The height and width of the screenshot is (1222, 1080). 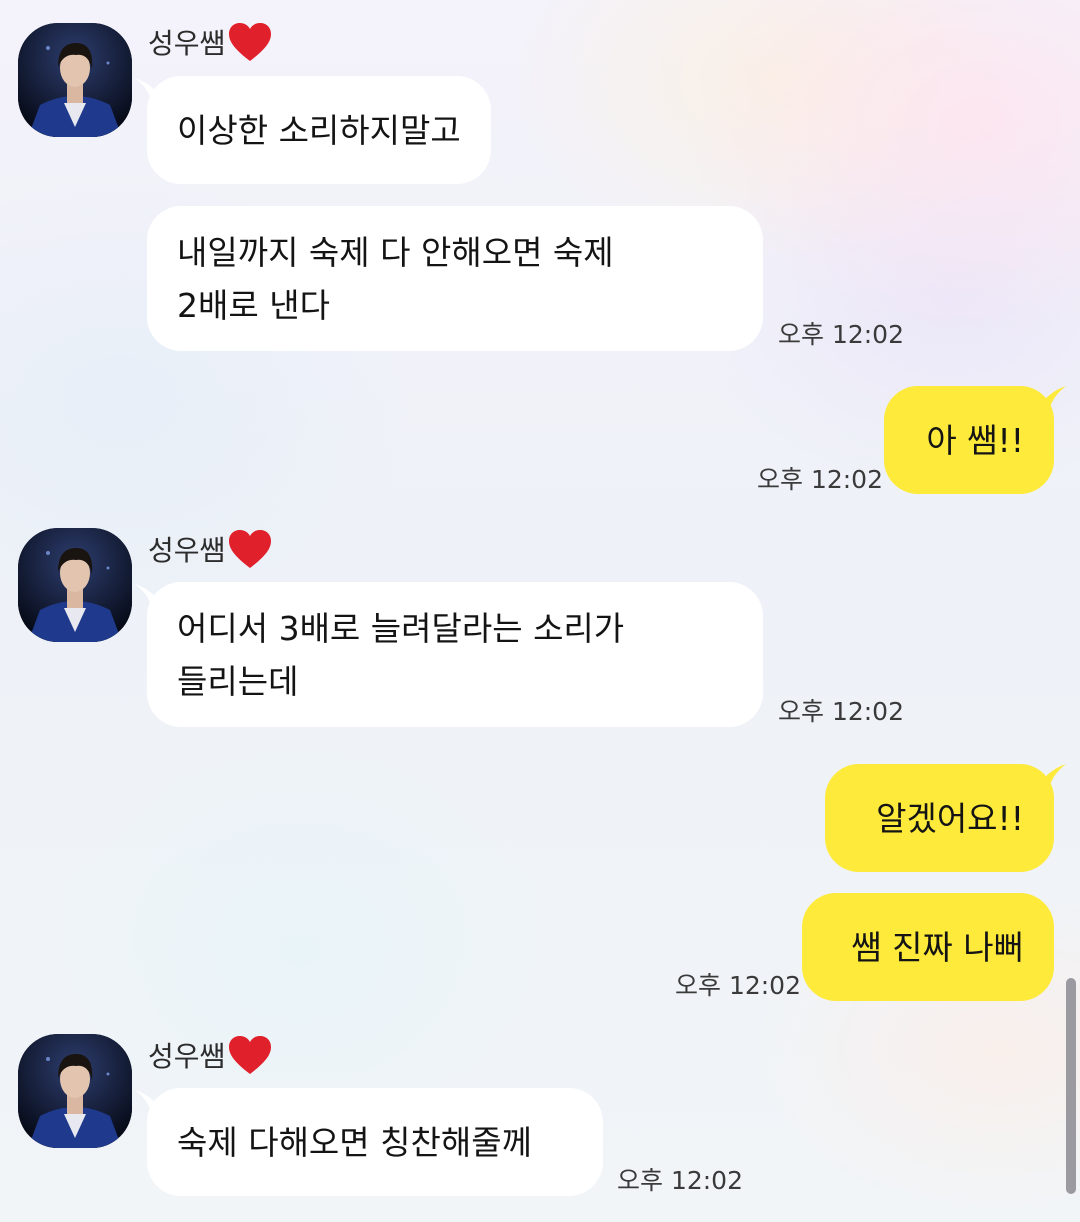 I want to click on message-bubble-incoming: 이상한 소리하지말고, so click(x=319, y=130).